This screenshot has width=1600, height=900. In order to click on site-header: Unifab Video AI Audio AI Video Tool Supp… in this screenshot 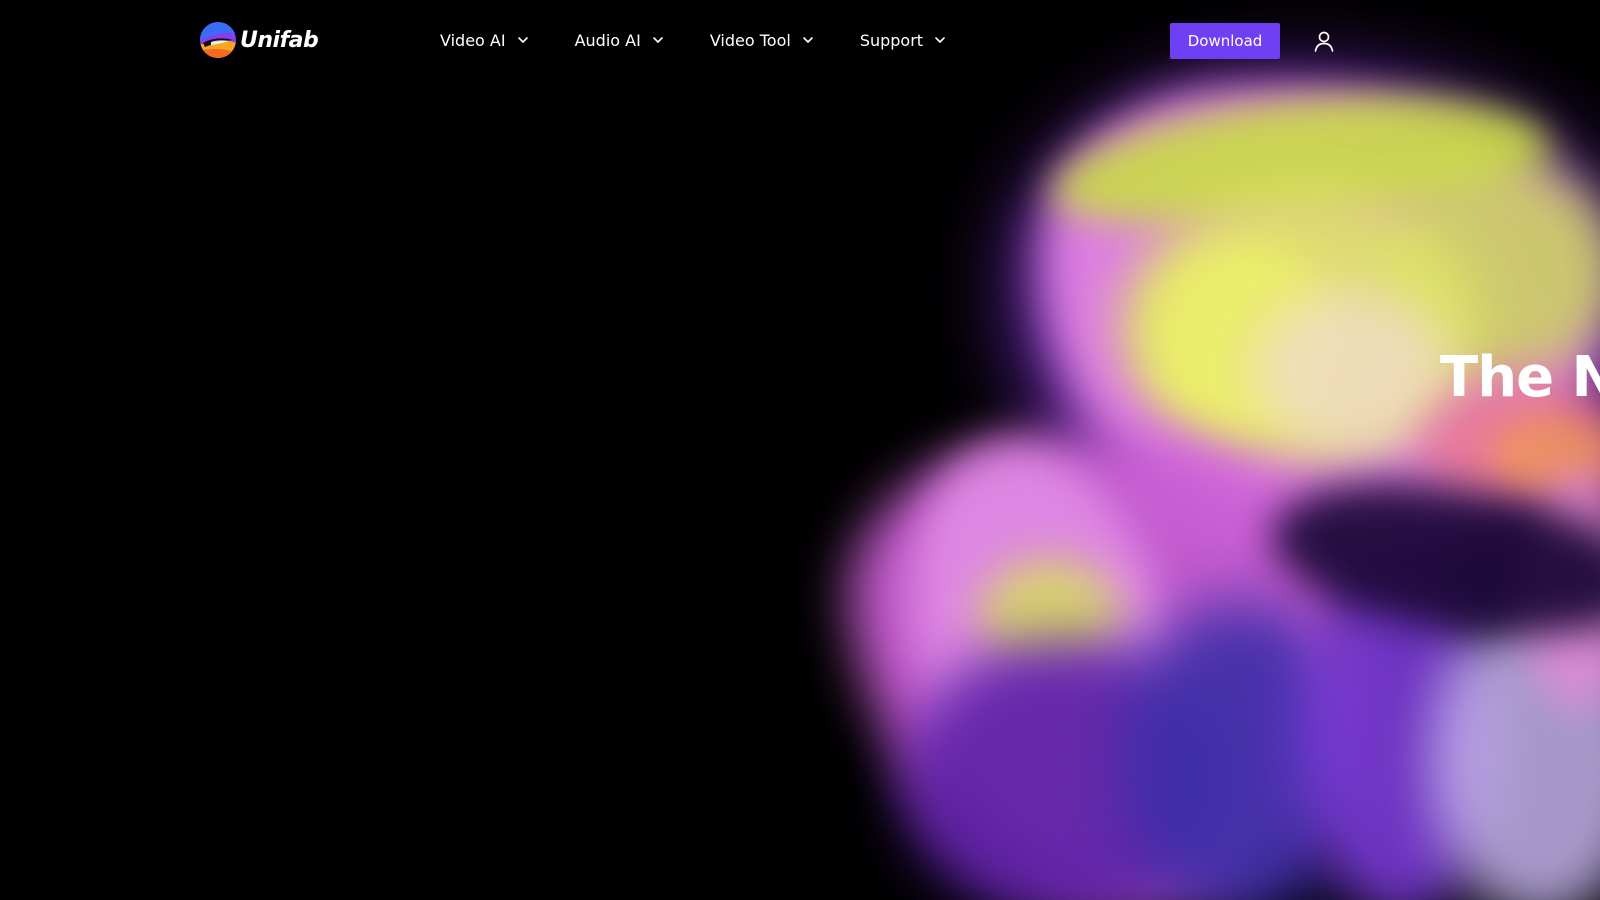, I will do `click(800, 40)`.